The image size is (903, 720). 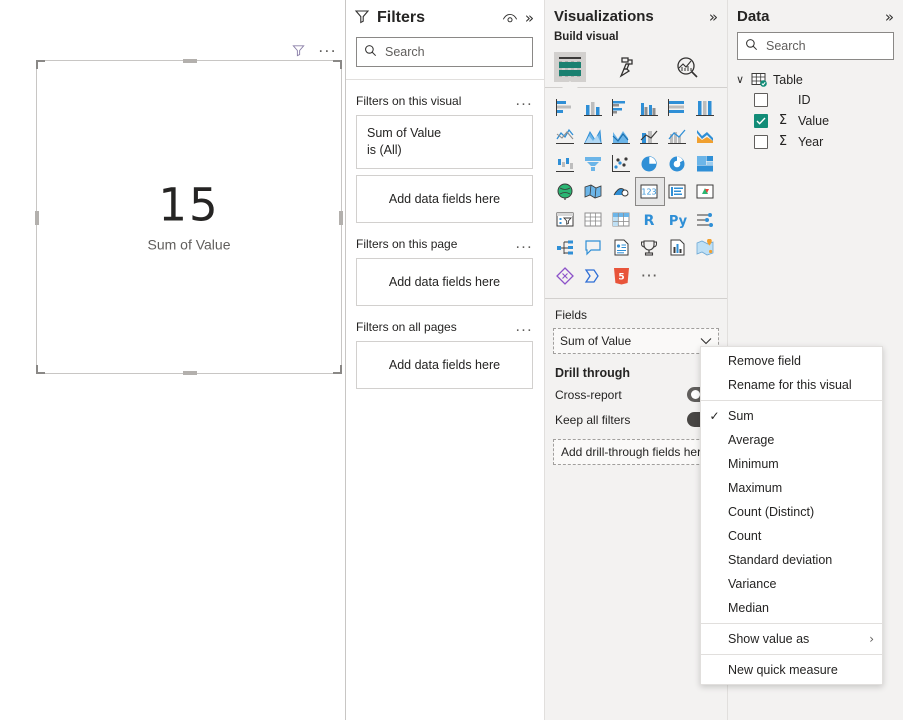 What do you see at coordinates (337, 369) in the screenshot?
I see `resize-handle-bottom-right` at bounding box center [337, 369].